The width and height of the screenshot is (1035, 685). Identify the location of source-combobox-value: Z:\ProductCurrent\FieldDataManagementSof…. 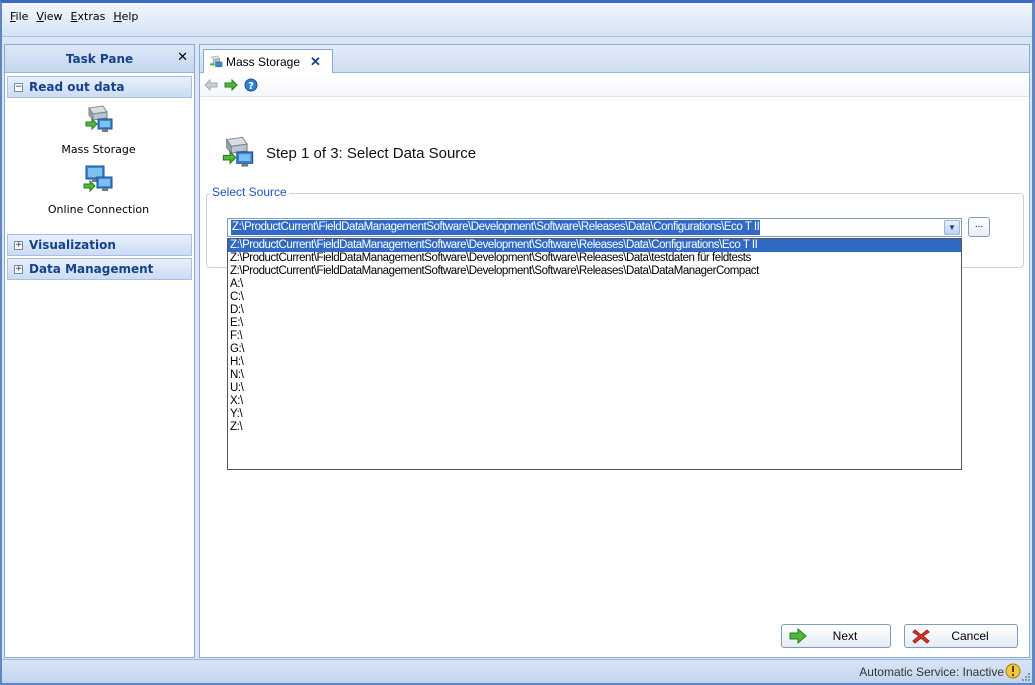
(496, 227).